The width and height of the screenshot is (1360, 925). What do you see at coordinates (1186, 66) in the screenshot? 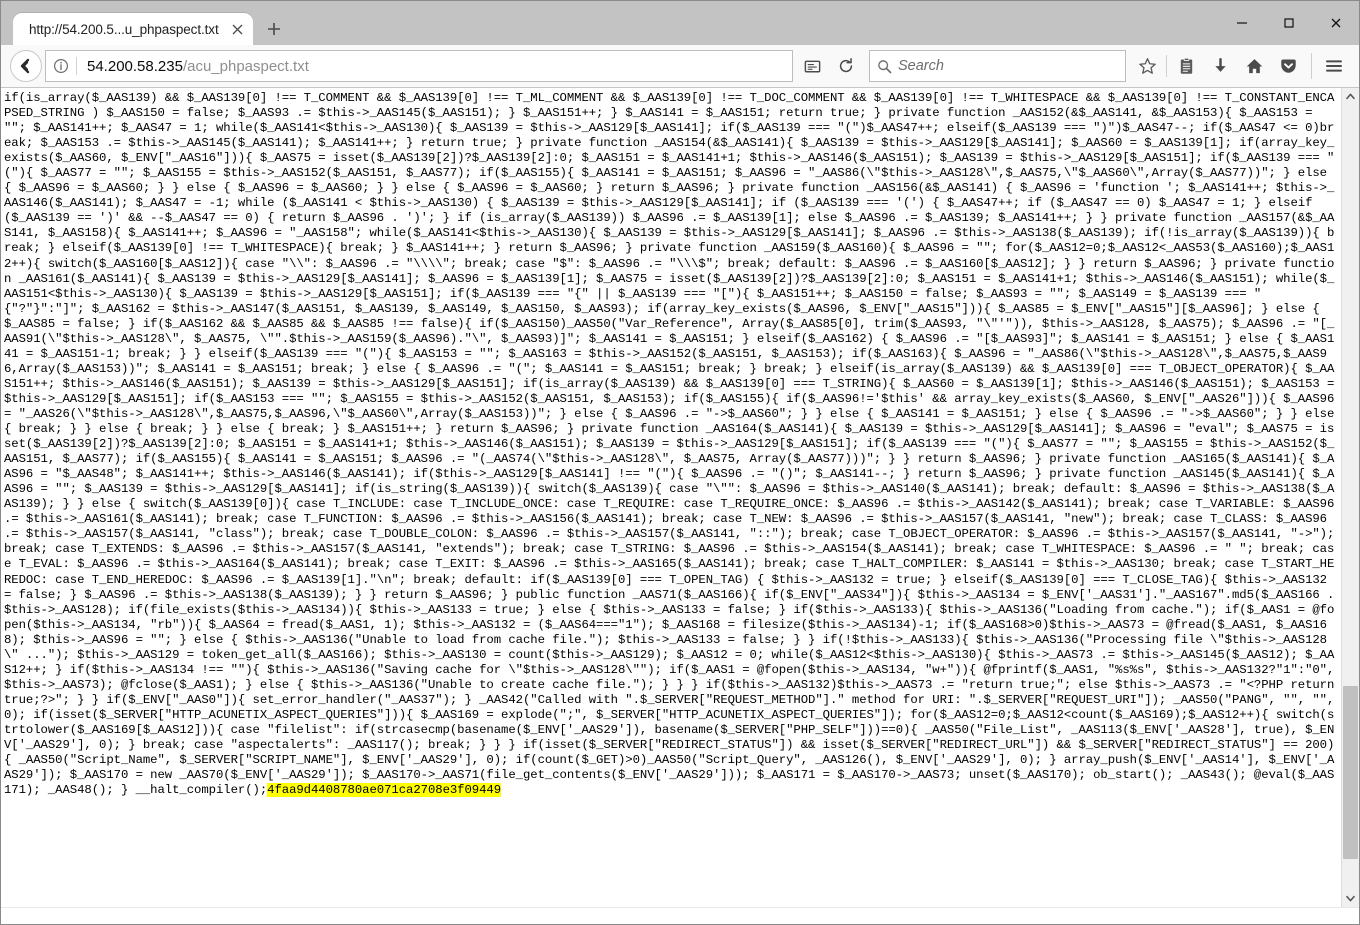
I see `library-icon` at bounding box center [1186, 66].